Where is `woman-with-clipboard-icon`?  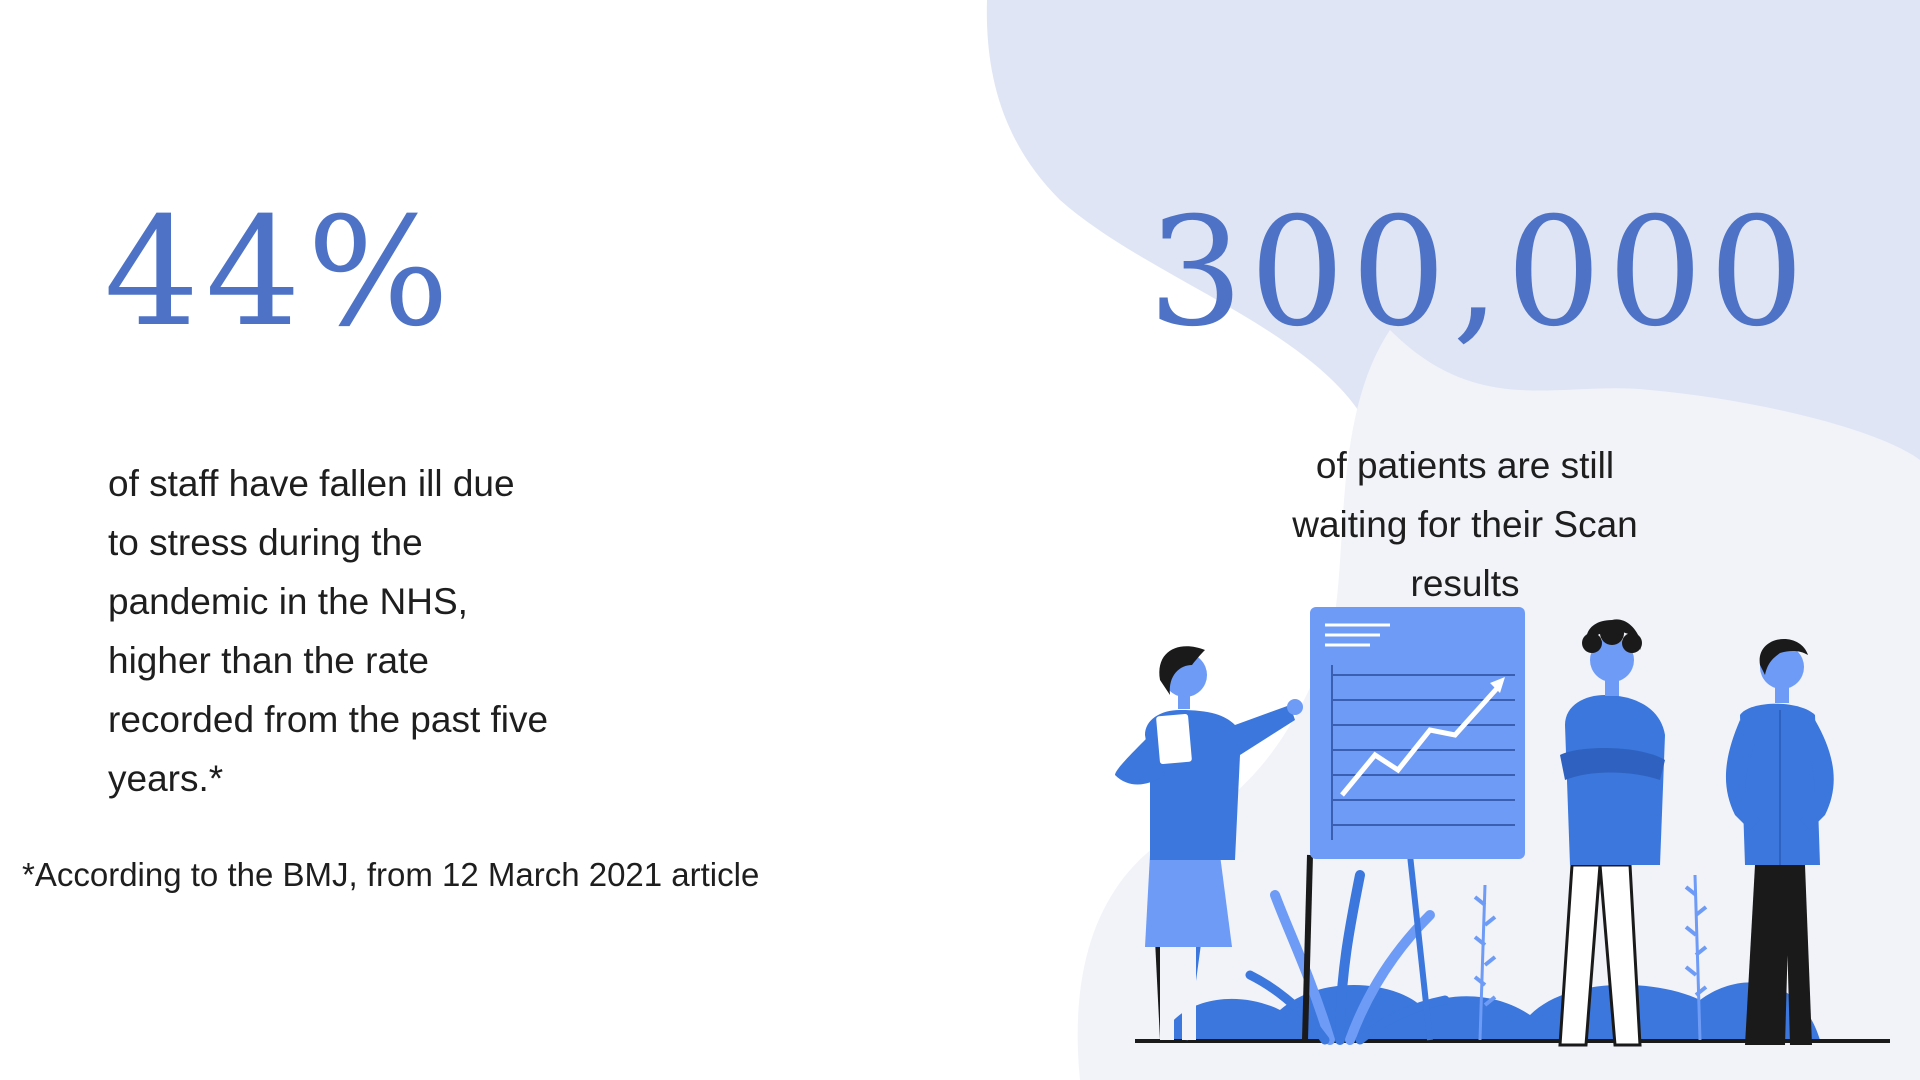 woman-with-clipboard-icon is located at coordinates (1209, 843).